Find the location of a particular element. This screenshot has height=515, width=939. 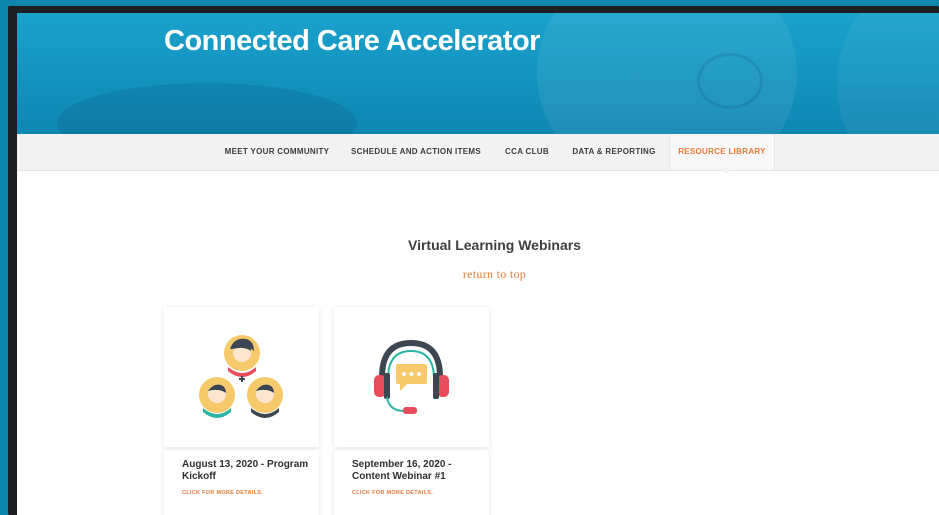

nav-item-data-reporting: DATA & REPORTING is located at coordinates (614, 152).